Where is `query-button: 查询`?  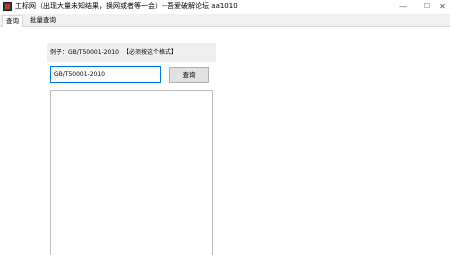
query-button: 查询 is located at coordinates (189, 75).